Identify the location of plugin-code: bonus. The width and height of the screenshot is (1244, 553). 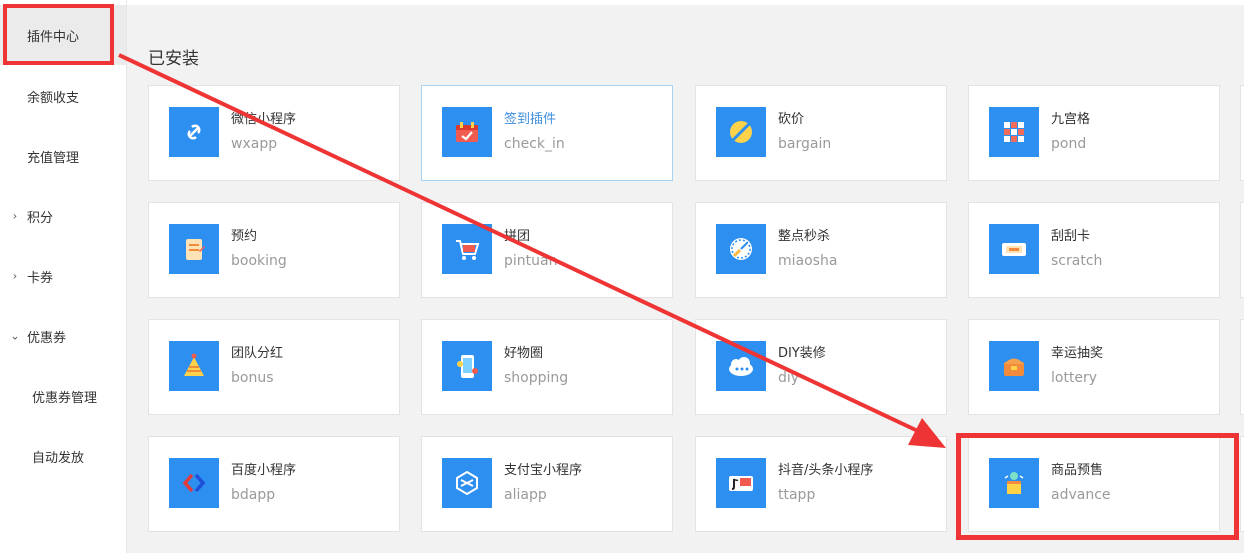
(252, 378).